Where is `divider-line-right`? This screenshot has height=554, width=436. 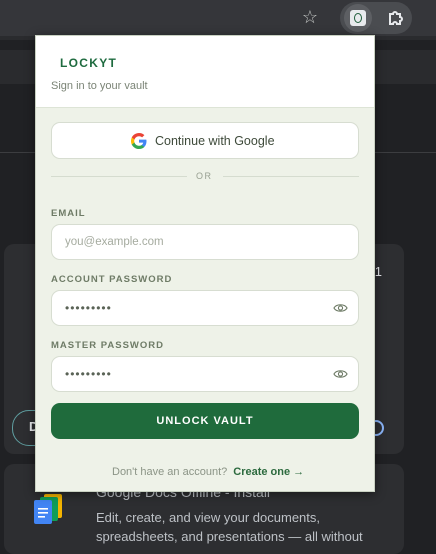
divider-line-right is located at coordinates (291, 176).